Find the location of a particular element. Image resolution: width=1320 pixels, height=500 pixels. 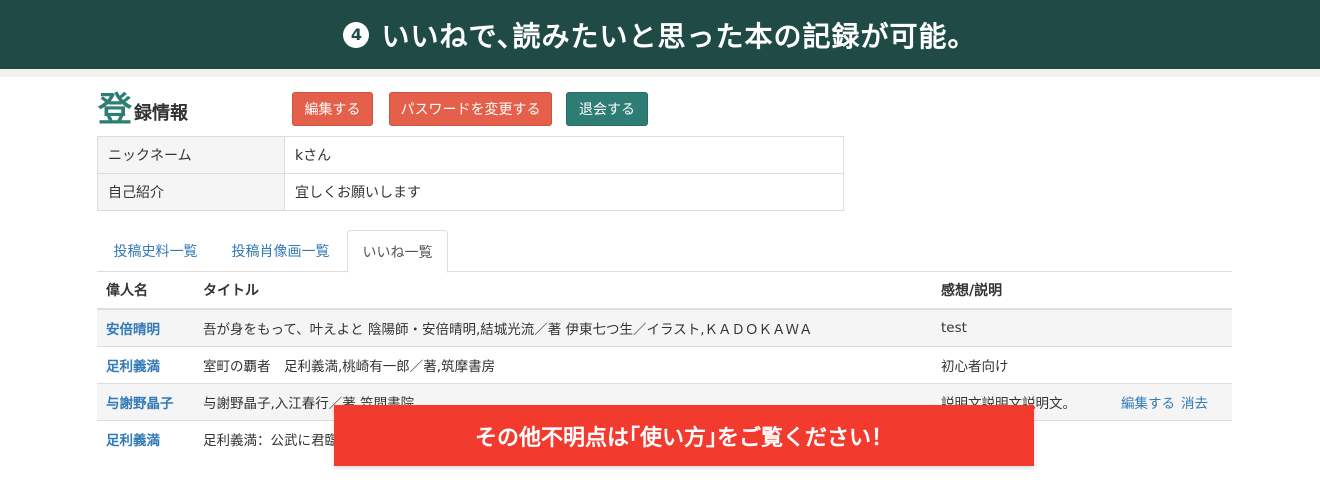

profile-key: ニックネーム is located at coordinates (191, 155).